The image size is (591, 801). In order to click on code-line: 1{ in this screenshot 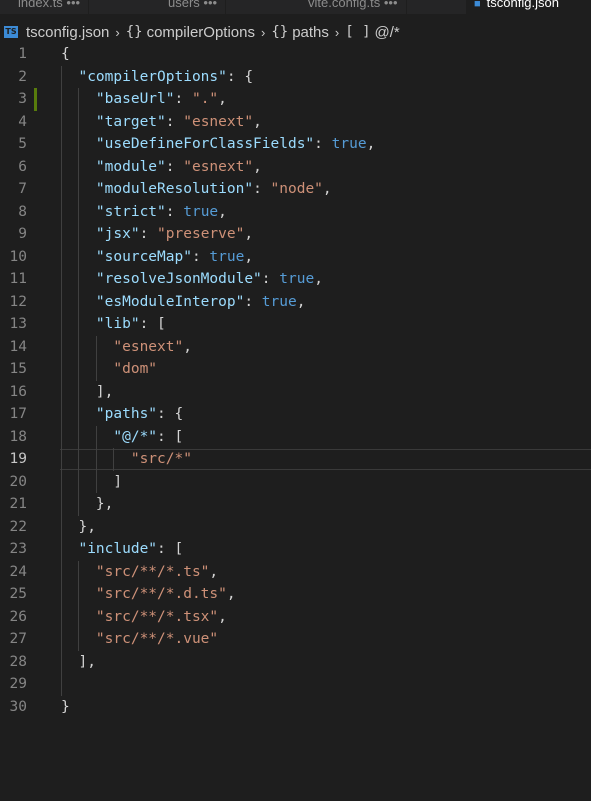, I will do `click(295, 54)`.